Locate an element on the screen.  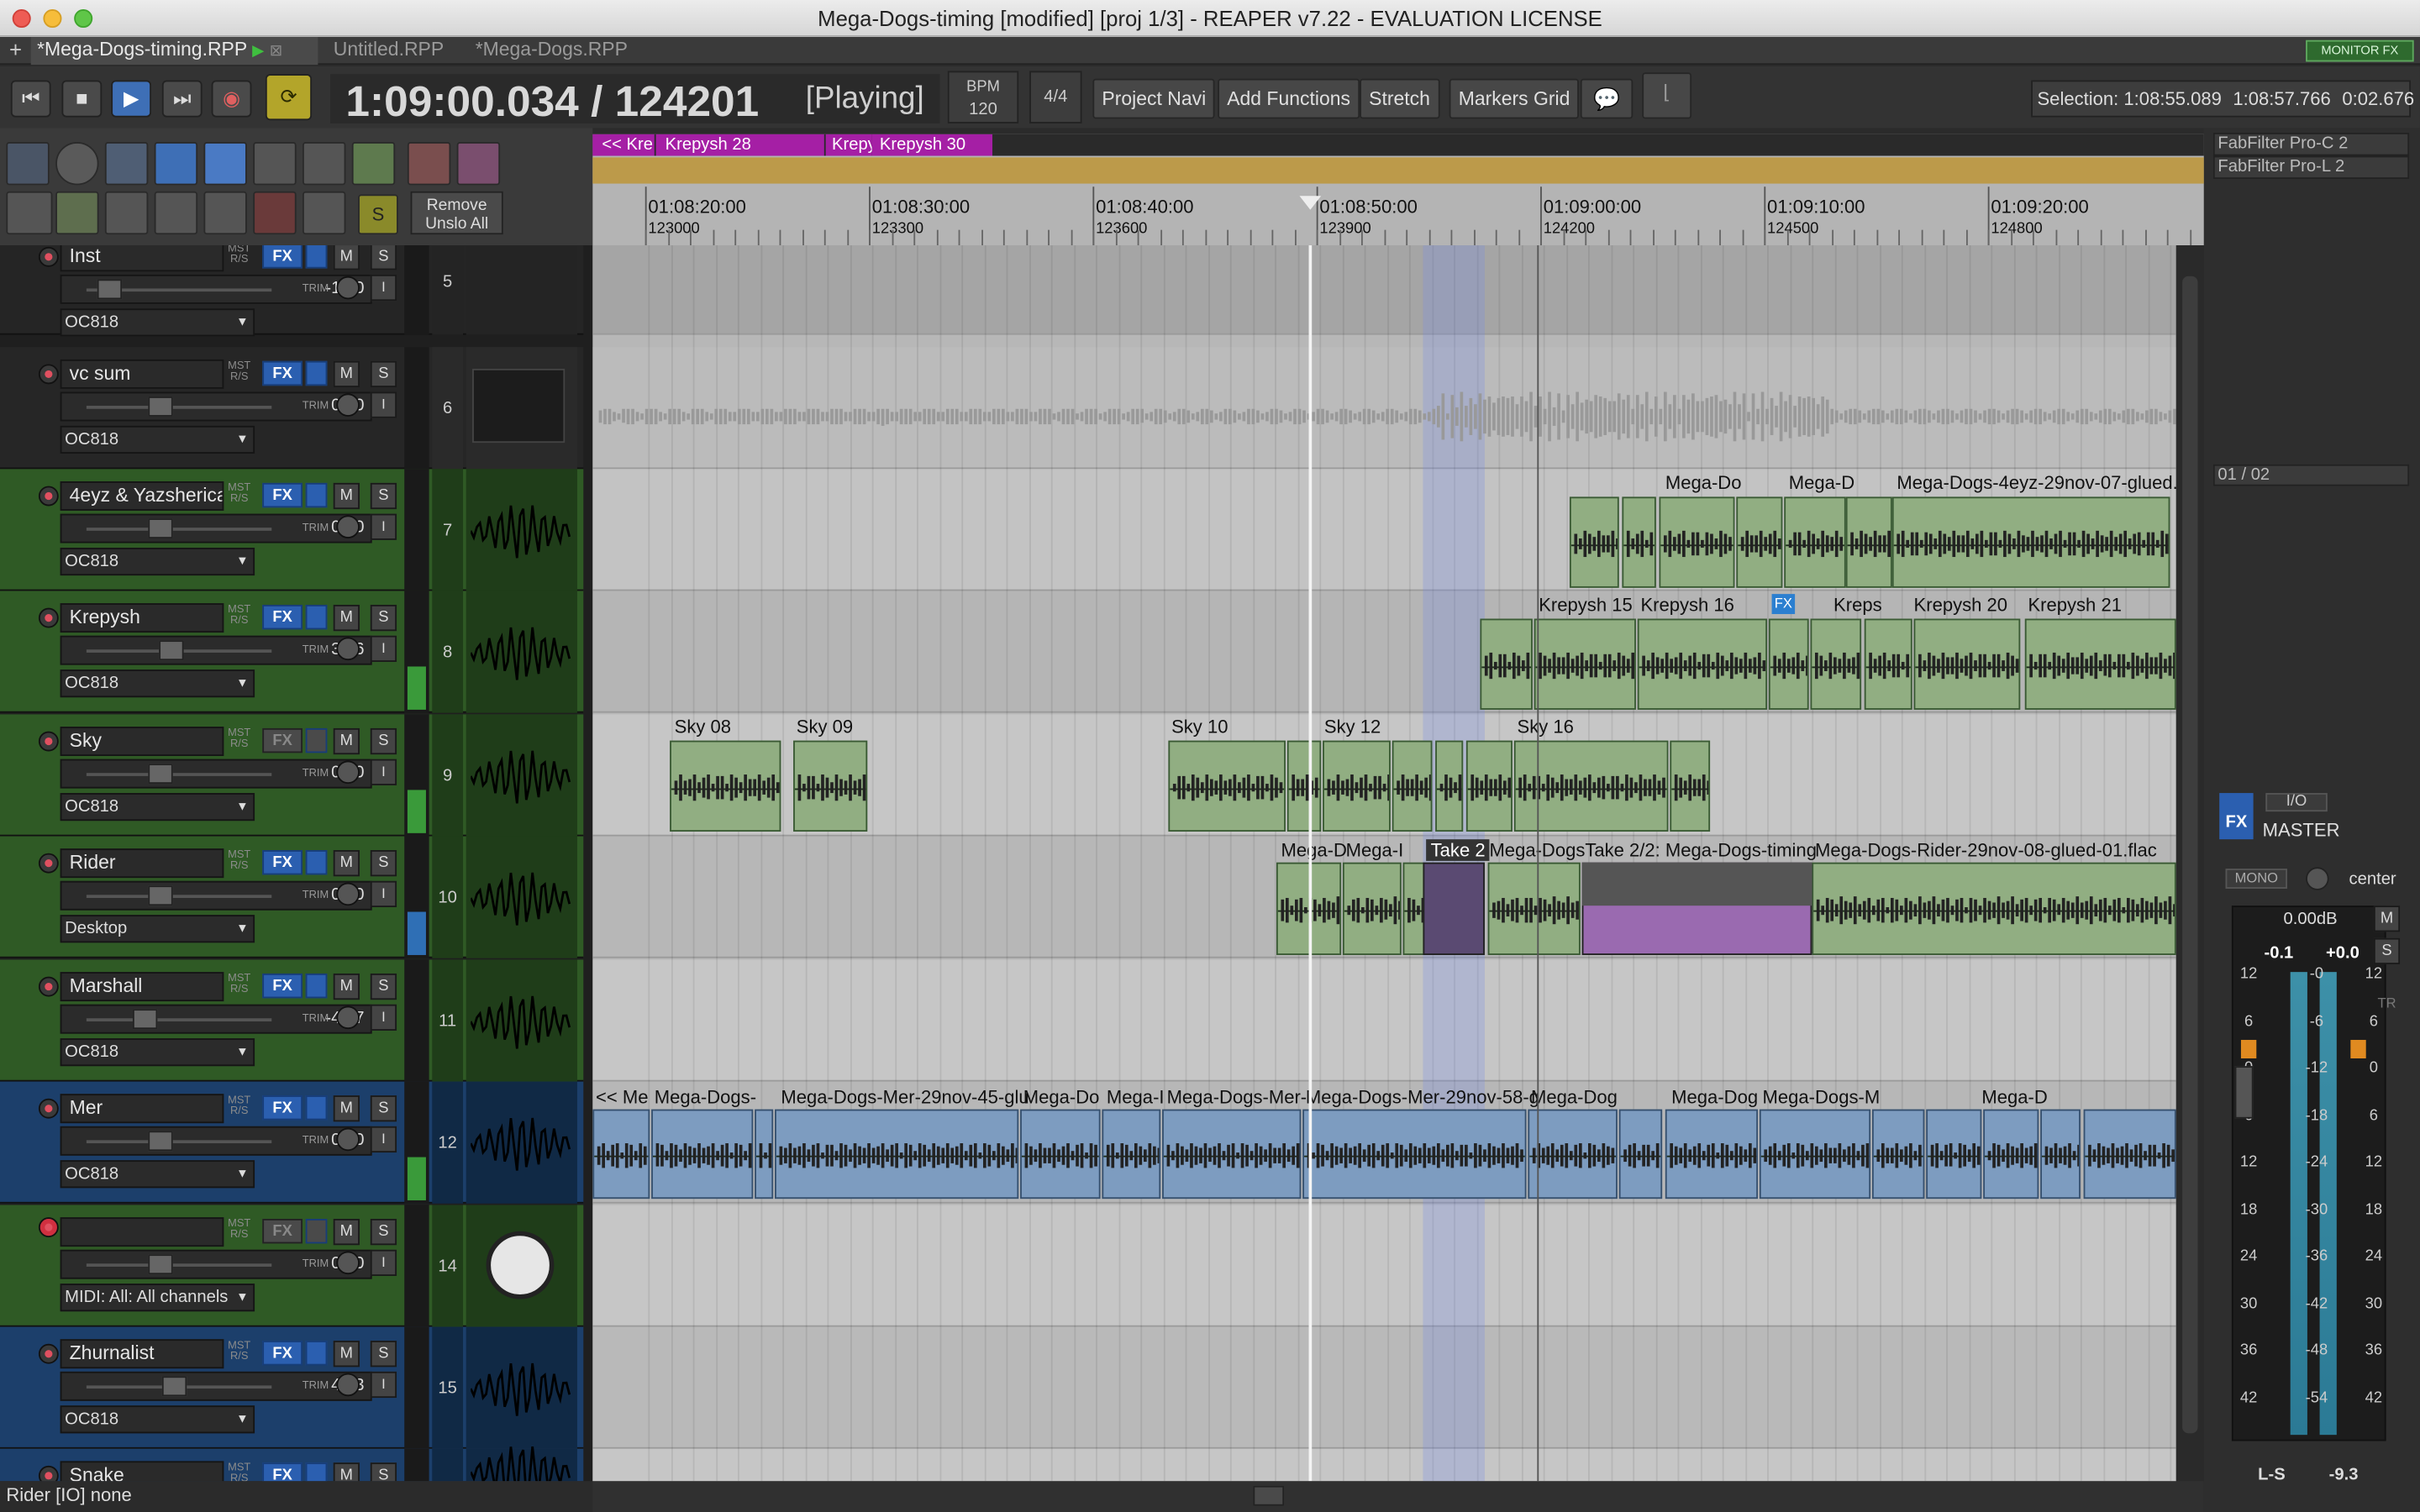
input-select: Desktop ▼ is located at coordinates (157, 929).